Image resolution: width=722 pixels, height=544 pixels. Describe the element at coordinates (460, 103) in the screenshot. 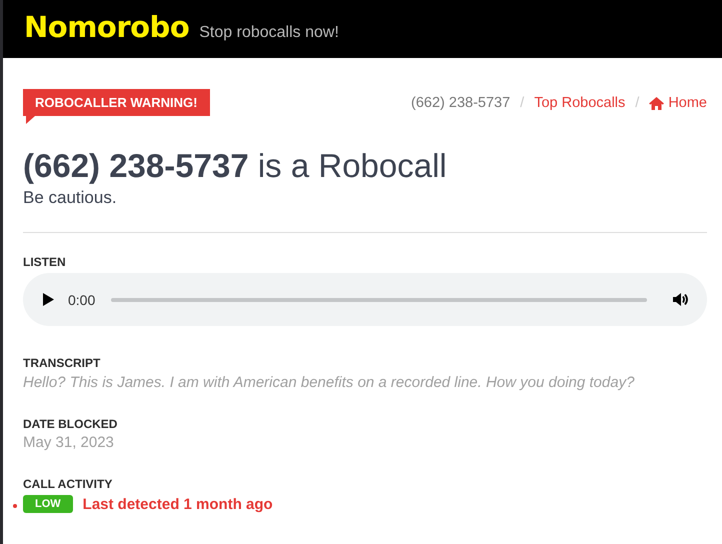

I see `breadcrumb-current: (662) 238-5737` at that location.